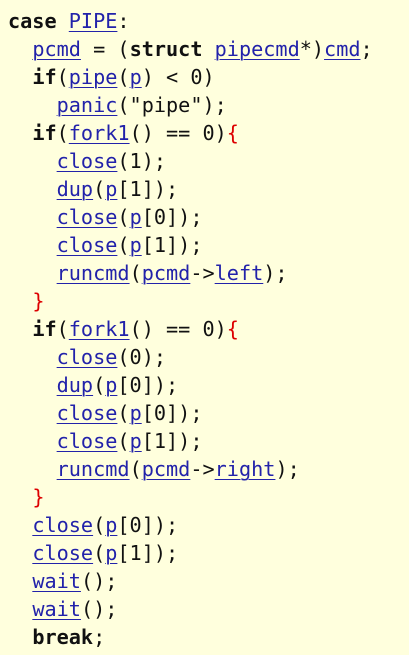 The width and height of the screenshot is (409, 655). What do you see at coordinates (232, 133) in the screenshot?
I see `brace-token: {` at bounding box center [232, 133].